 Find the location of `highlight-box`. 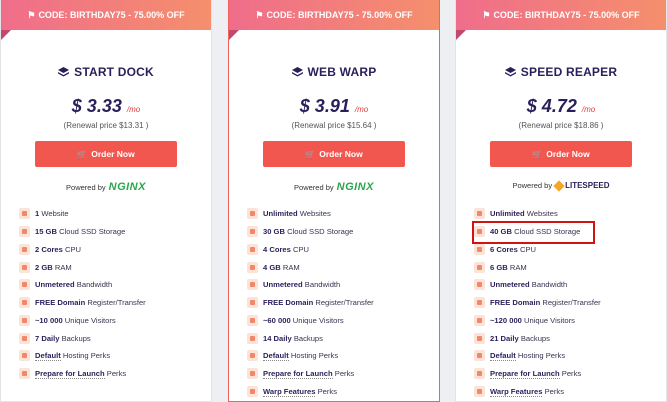

highlight-box is located at coordinates (533, 232).